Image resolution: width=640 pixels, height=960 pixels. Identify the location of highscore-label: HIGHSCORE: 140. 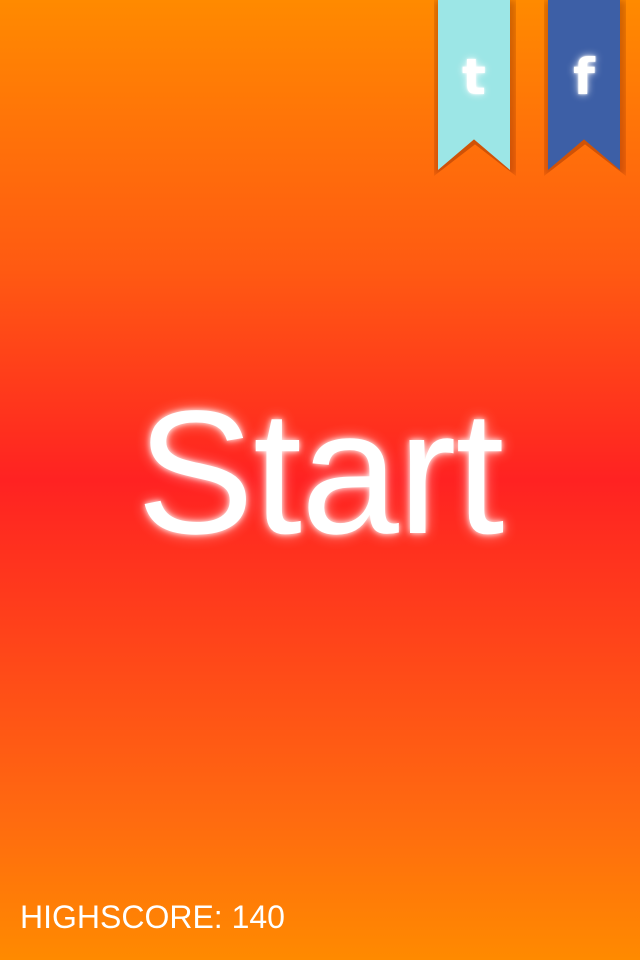
(152, 917).